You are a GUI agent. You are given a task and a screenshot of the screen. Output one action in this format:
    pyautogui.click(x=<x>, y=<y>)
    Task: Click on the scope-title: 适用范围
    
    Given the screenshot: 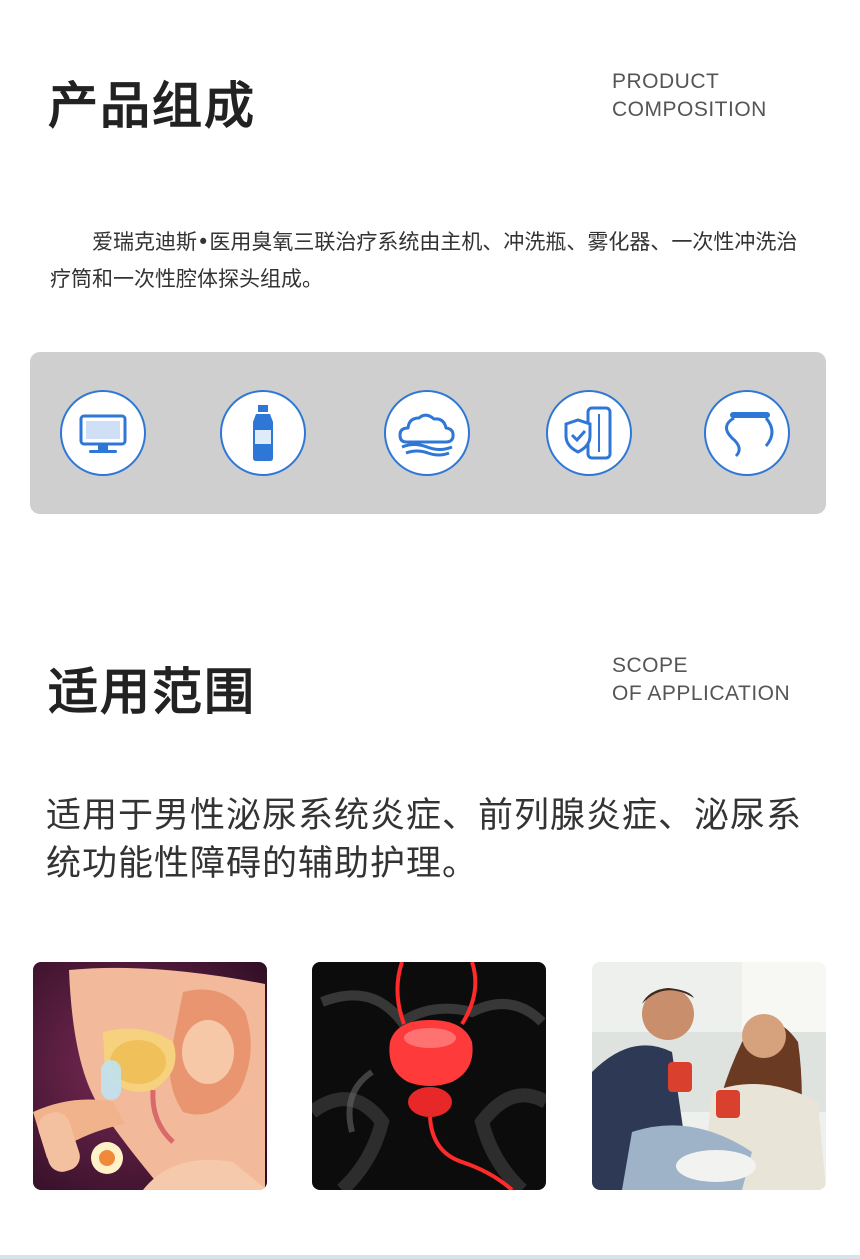 What is the action you would take?
    pyautogui.click(x=152, y=692)
    